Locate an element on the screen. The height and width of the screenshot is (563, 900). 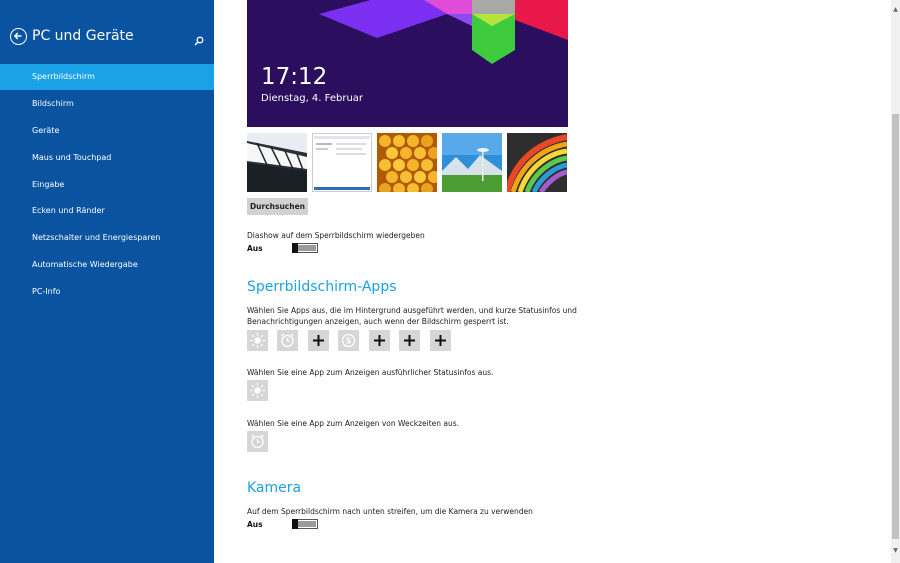
thumbnail-space-needle is located at coordinates (472, 162).